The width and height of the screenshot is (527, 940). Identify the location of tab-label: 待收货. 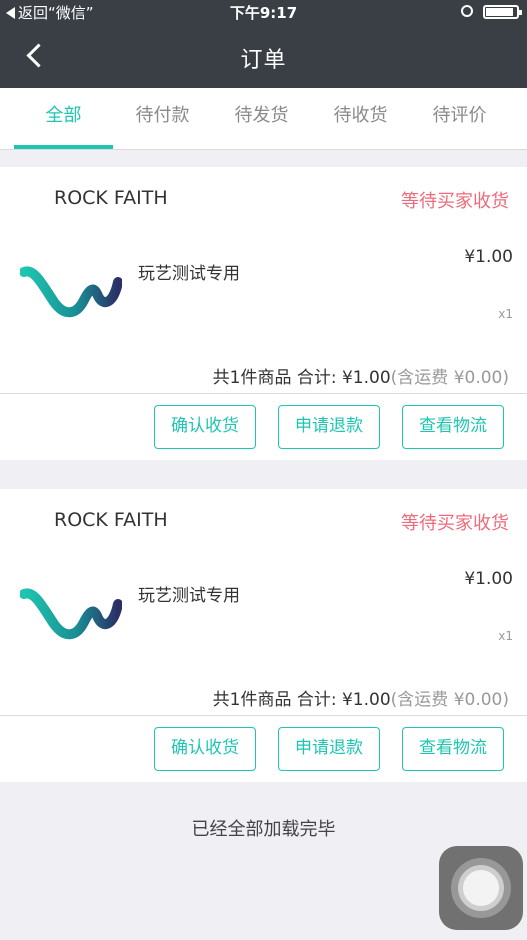
(360, 115).